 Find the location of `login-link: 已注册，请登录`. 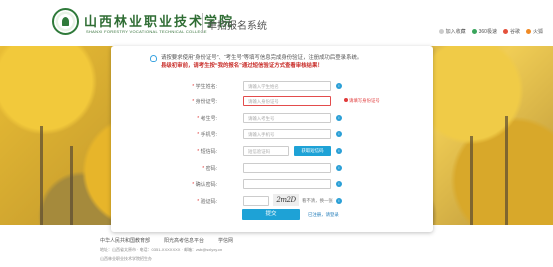

login-link: 已注册，请登录 is located at coordinates (323, 215).